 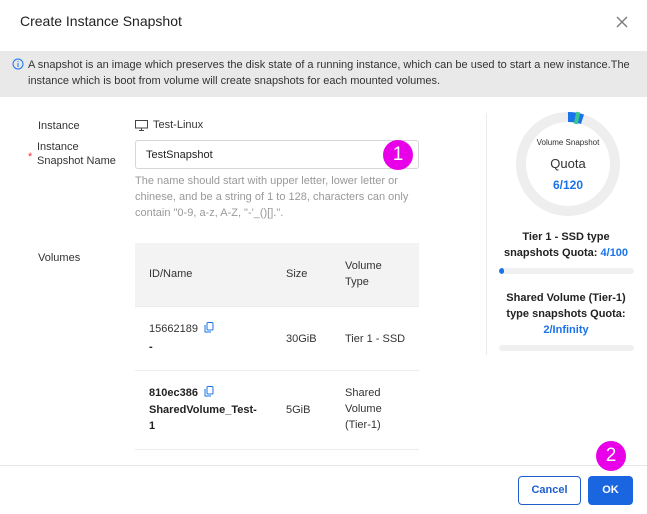 I want to click on snapshot-name-label: Instance Snapshot Name, so click(x=76, y=154).